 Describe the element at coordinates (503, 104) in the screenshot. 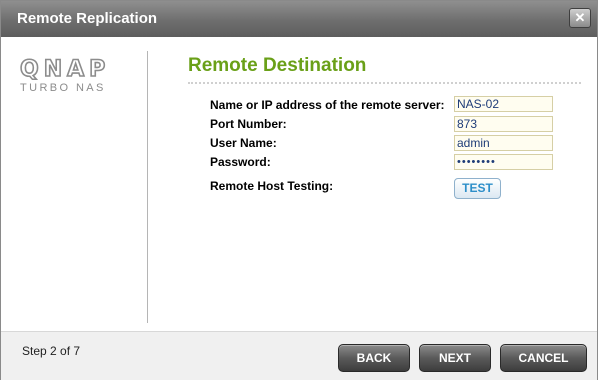

I see `server-input: NAS-02` at that location.